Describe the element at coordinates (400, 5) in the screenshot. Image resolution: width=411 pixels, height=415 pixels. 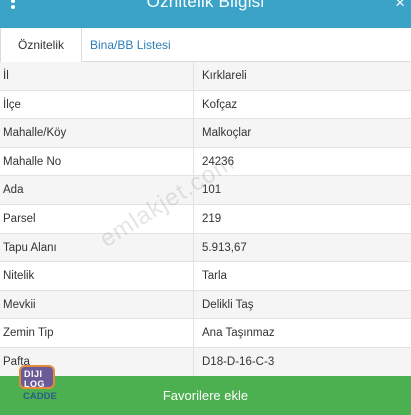
I see `close-icon: ×` at that location.